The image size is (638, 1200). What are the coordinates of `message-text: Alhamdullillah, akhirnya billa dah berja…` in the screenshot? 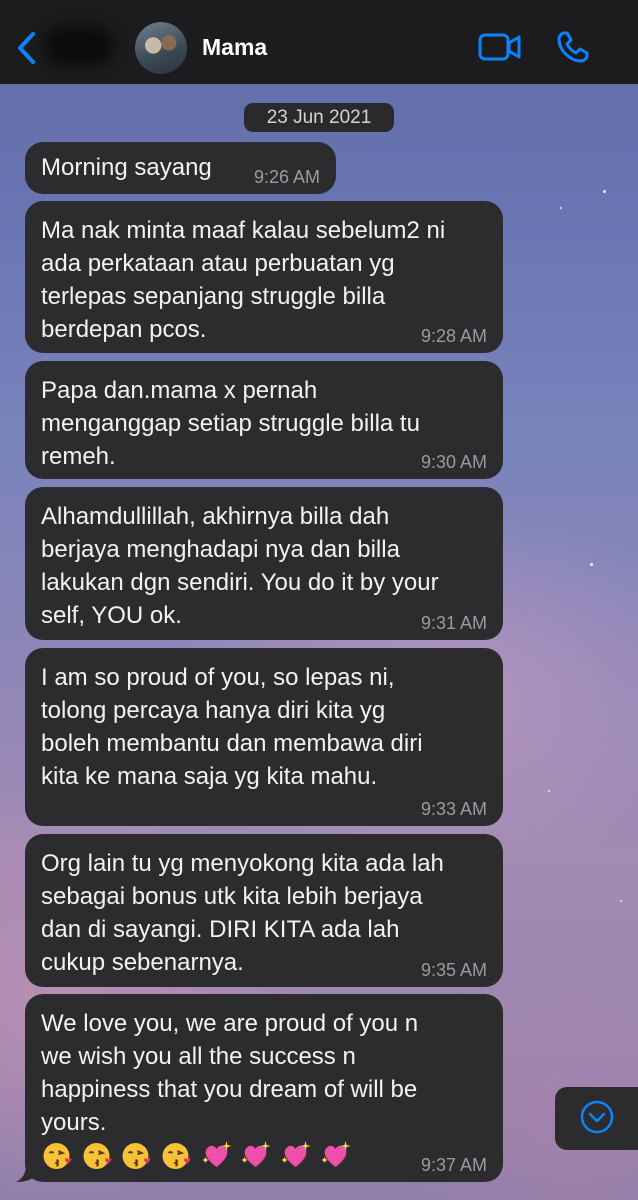 It's located at (240, 566).